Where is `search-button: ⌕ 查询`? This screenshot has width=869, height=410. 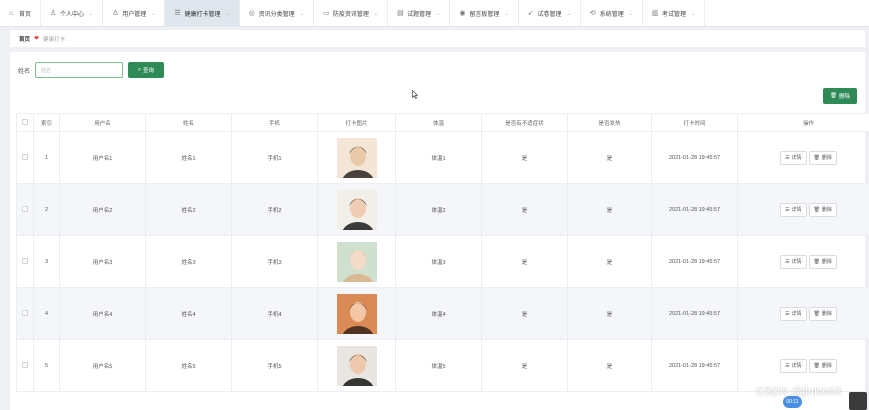 search-button: ⌕ 查询 is located at coordinates (146, 70).